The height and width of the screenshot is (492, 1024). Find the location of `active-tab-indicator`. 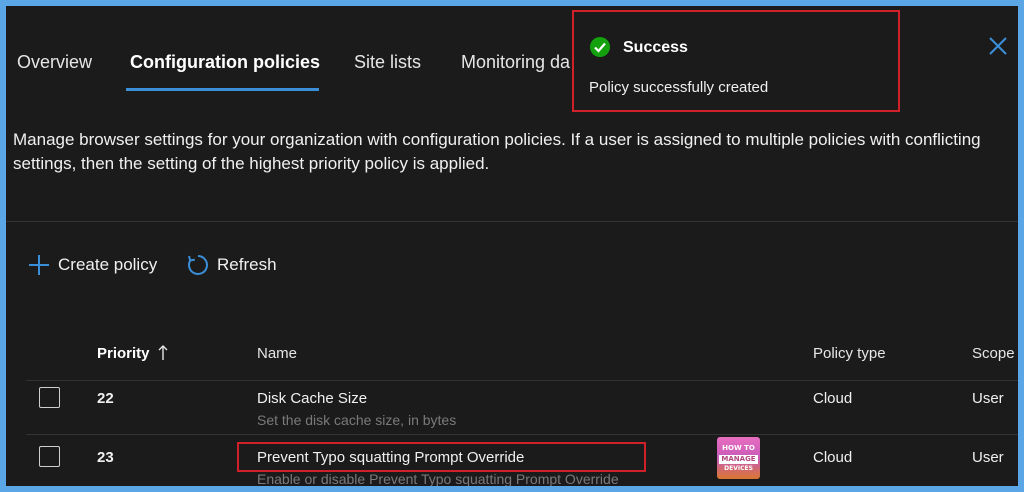

active-tab-indicator is located at coordinates (222, 89).